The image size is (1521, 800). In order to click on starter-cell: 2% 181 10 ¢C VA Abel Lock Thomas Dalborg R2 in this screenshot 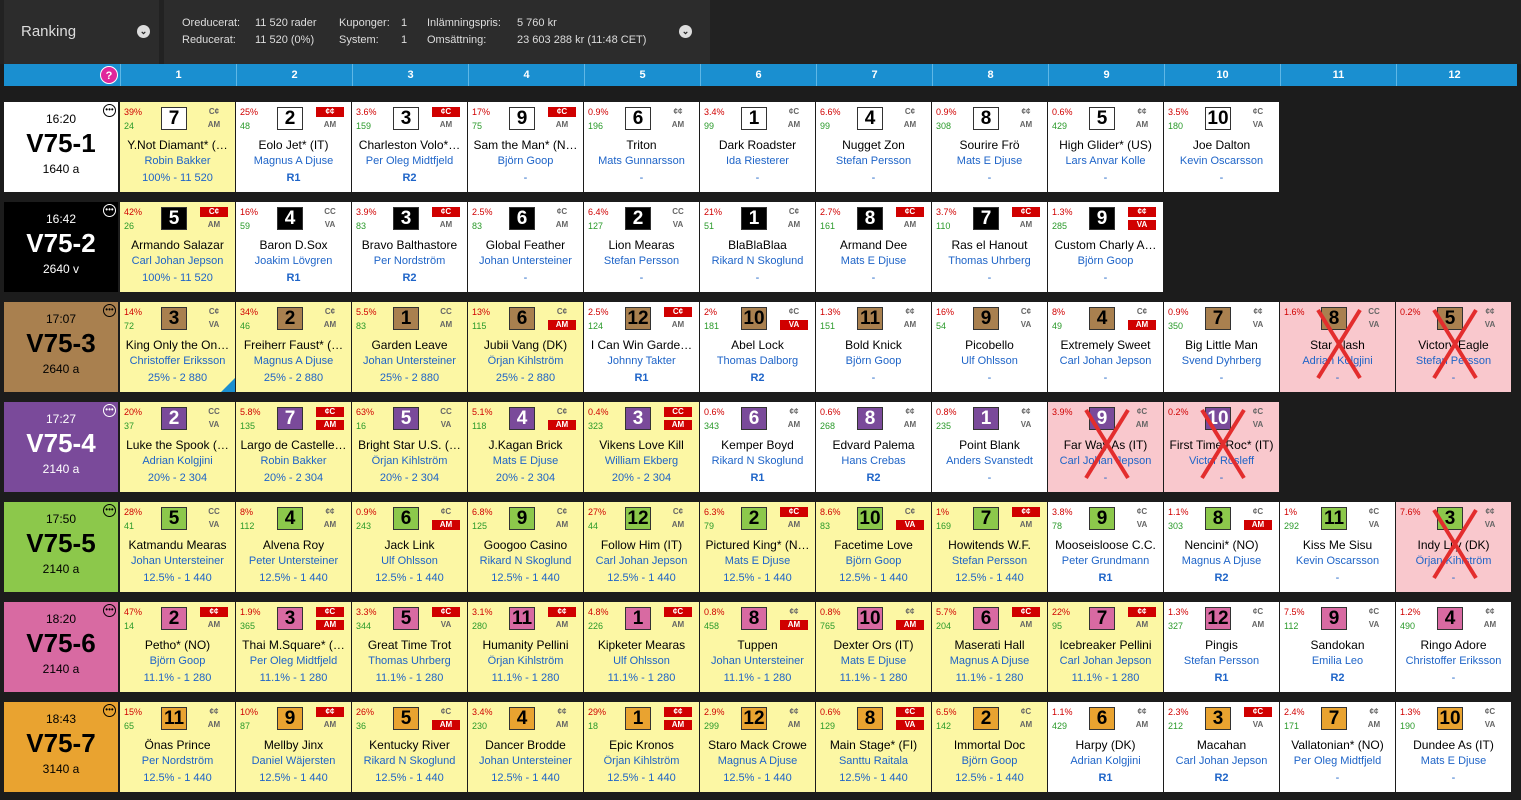, I will do `click(757, 347)`.